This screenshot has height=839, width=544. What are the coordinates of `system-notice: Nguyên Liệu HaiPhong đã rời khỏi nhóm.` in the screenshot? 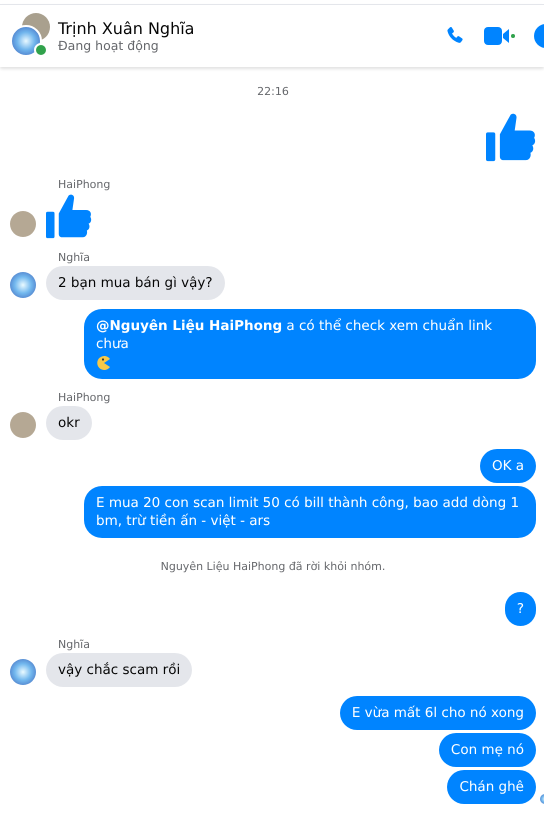 It's located at (273, 566).